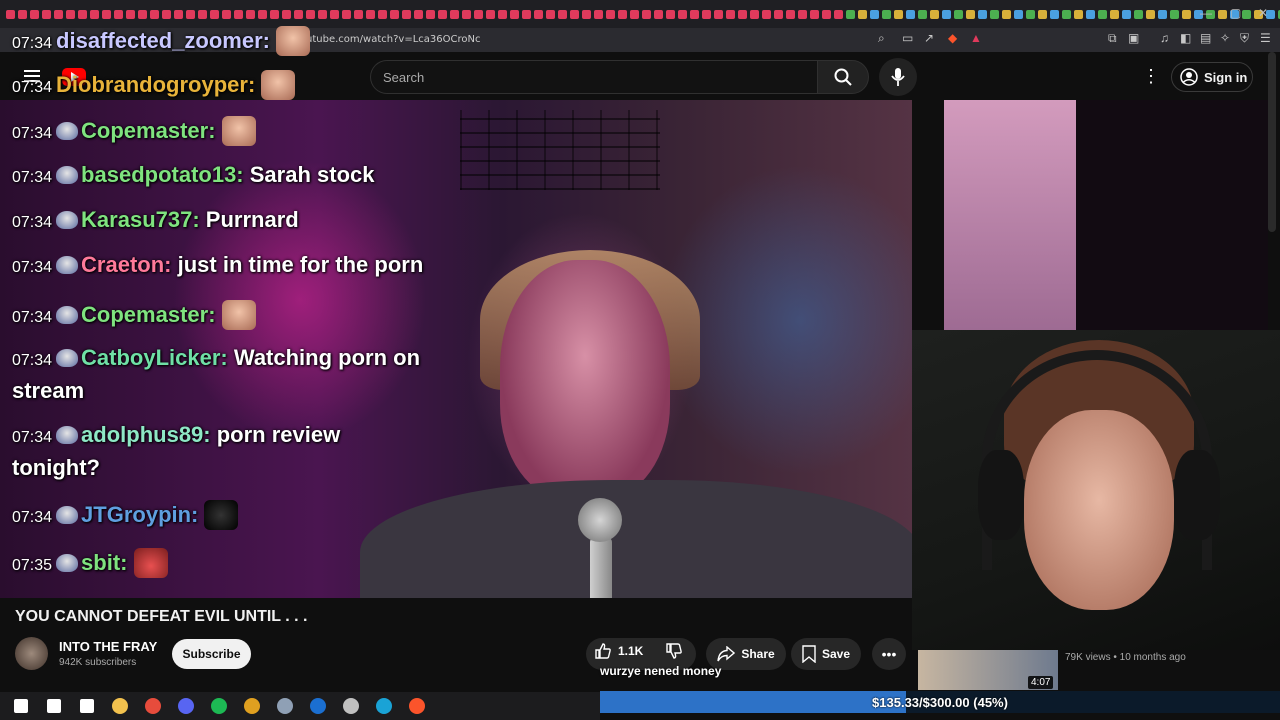 The image size is (1280, 720). What do you see at coordinates (251, 706) in the screenshot?
I see `chrome-icon` at bounding box center [251, 706].